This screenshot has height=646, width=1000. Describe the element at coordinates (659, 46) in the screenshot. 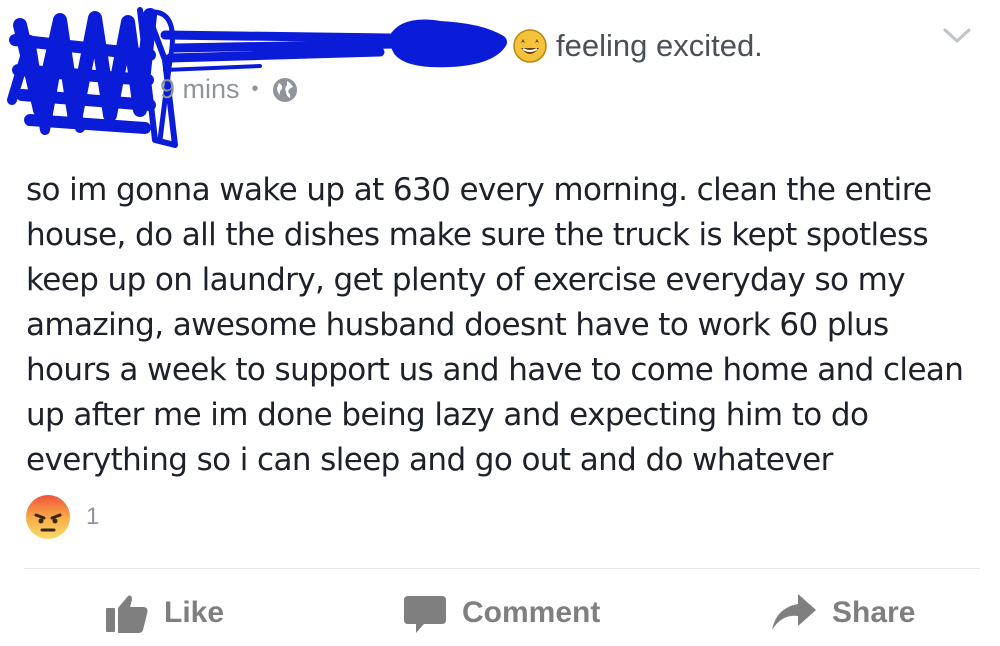

I see `feeling-label: feeling excited.` at that location.